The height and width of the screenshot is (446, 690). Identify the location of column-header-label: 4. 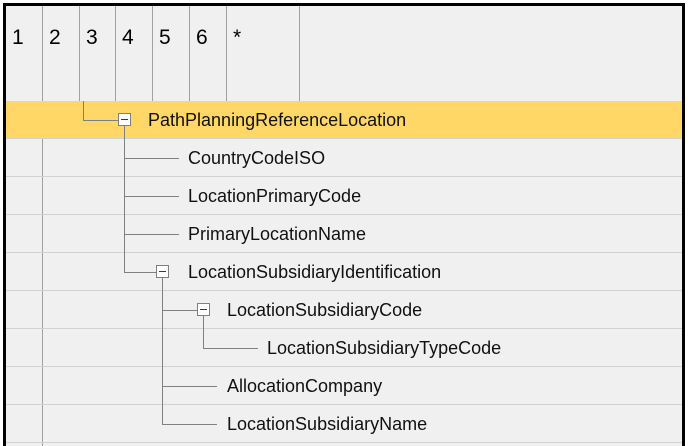
(128, 37).